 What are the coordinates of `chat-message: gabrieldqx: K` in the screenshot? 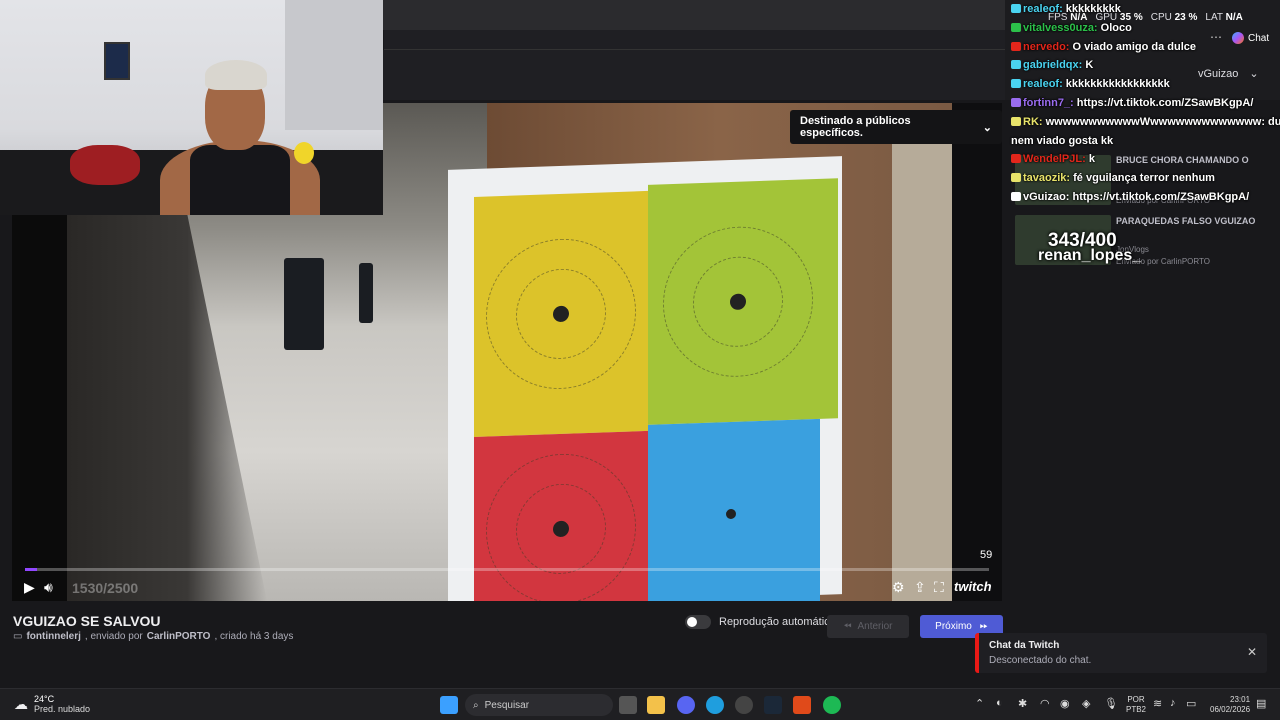 It's located at (1145, 65).